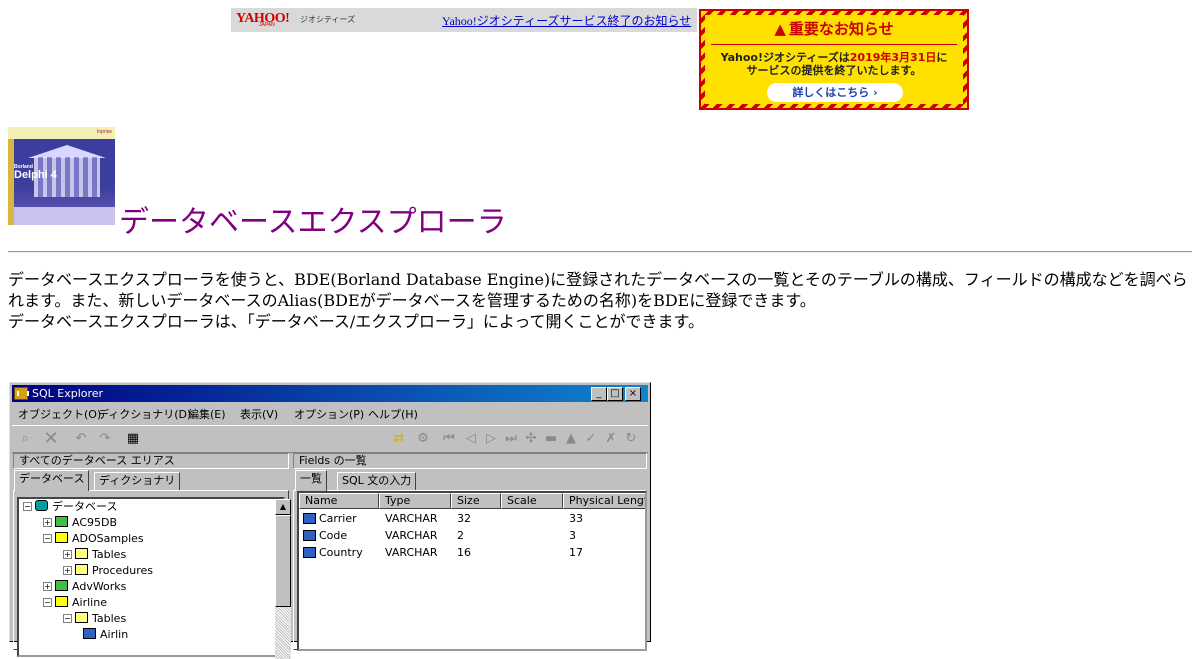 The height and width of the screenshot is (659, 1200). Describe the element at coordinates (511, 439) in the screenshot. I see `last-record-icon: ⏭` at that location.